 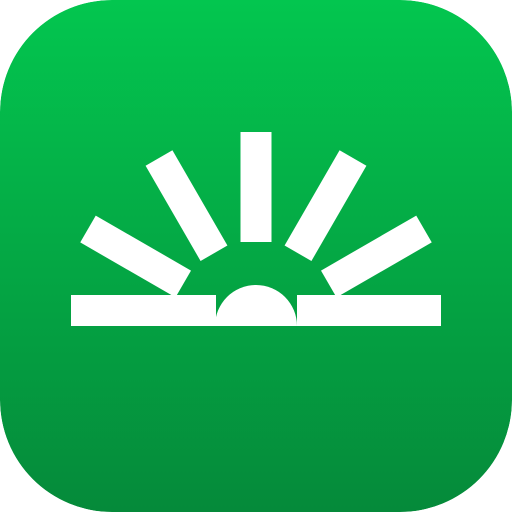 What do you see at coordinates (369, 310) in the screenshot?
I see `horizon-right` at bounding box center [369, 310].